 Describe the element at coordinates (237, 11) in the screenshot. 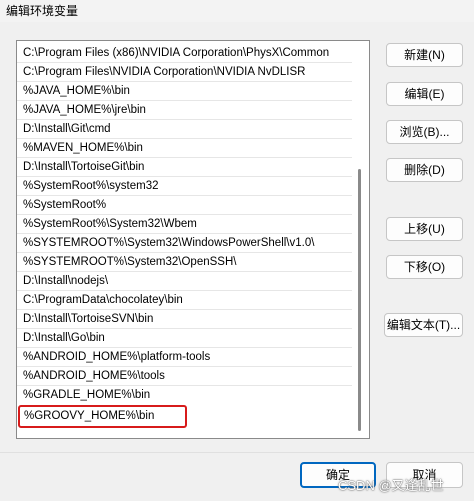

I see `title-bar: 编辑环境变量` at that location.